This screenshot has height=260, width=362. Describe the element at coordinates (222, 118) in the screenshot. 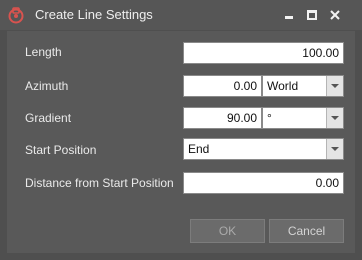

I see `gradient-input: 90.00` at that location.